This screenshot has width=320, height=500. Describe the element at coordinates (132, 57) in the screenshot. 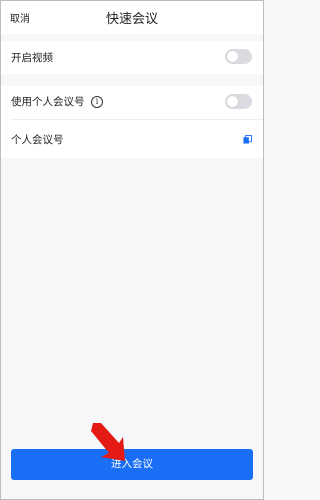

I see `video-setting-row: 开启视频` at that location.